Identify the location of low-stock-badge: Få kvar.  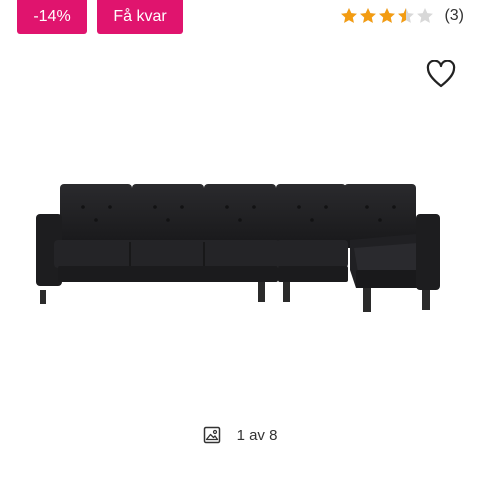
(140, 17).